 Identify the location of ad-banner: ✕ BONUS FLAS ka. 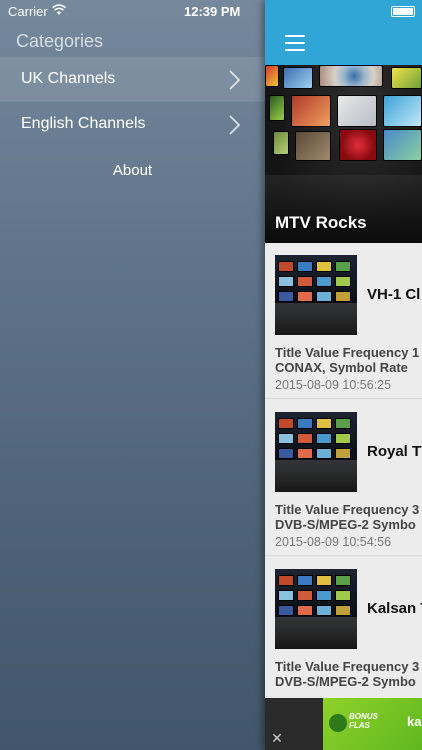
(343, 724).